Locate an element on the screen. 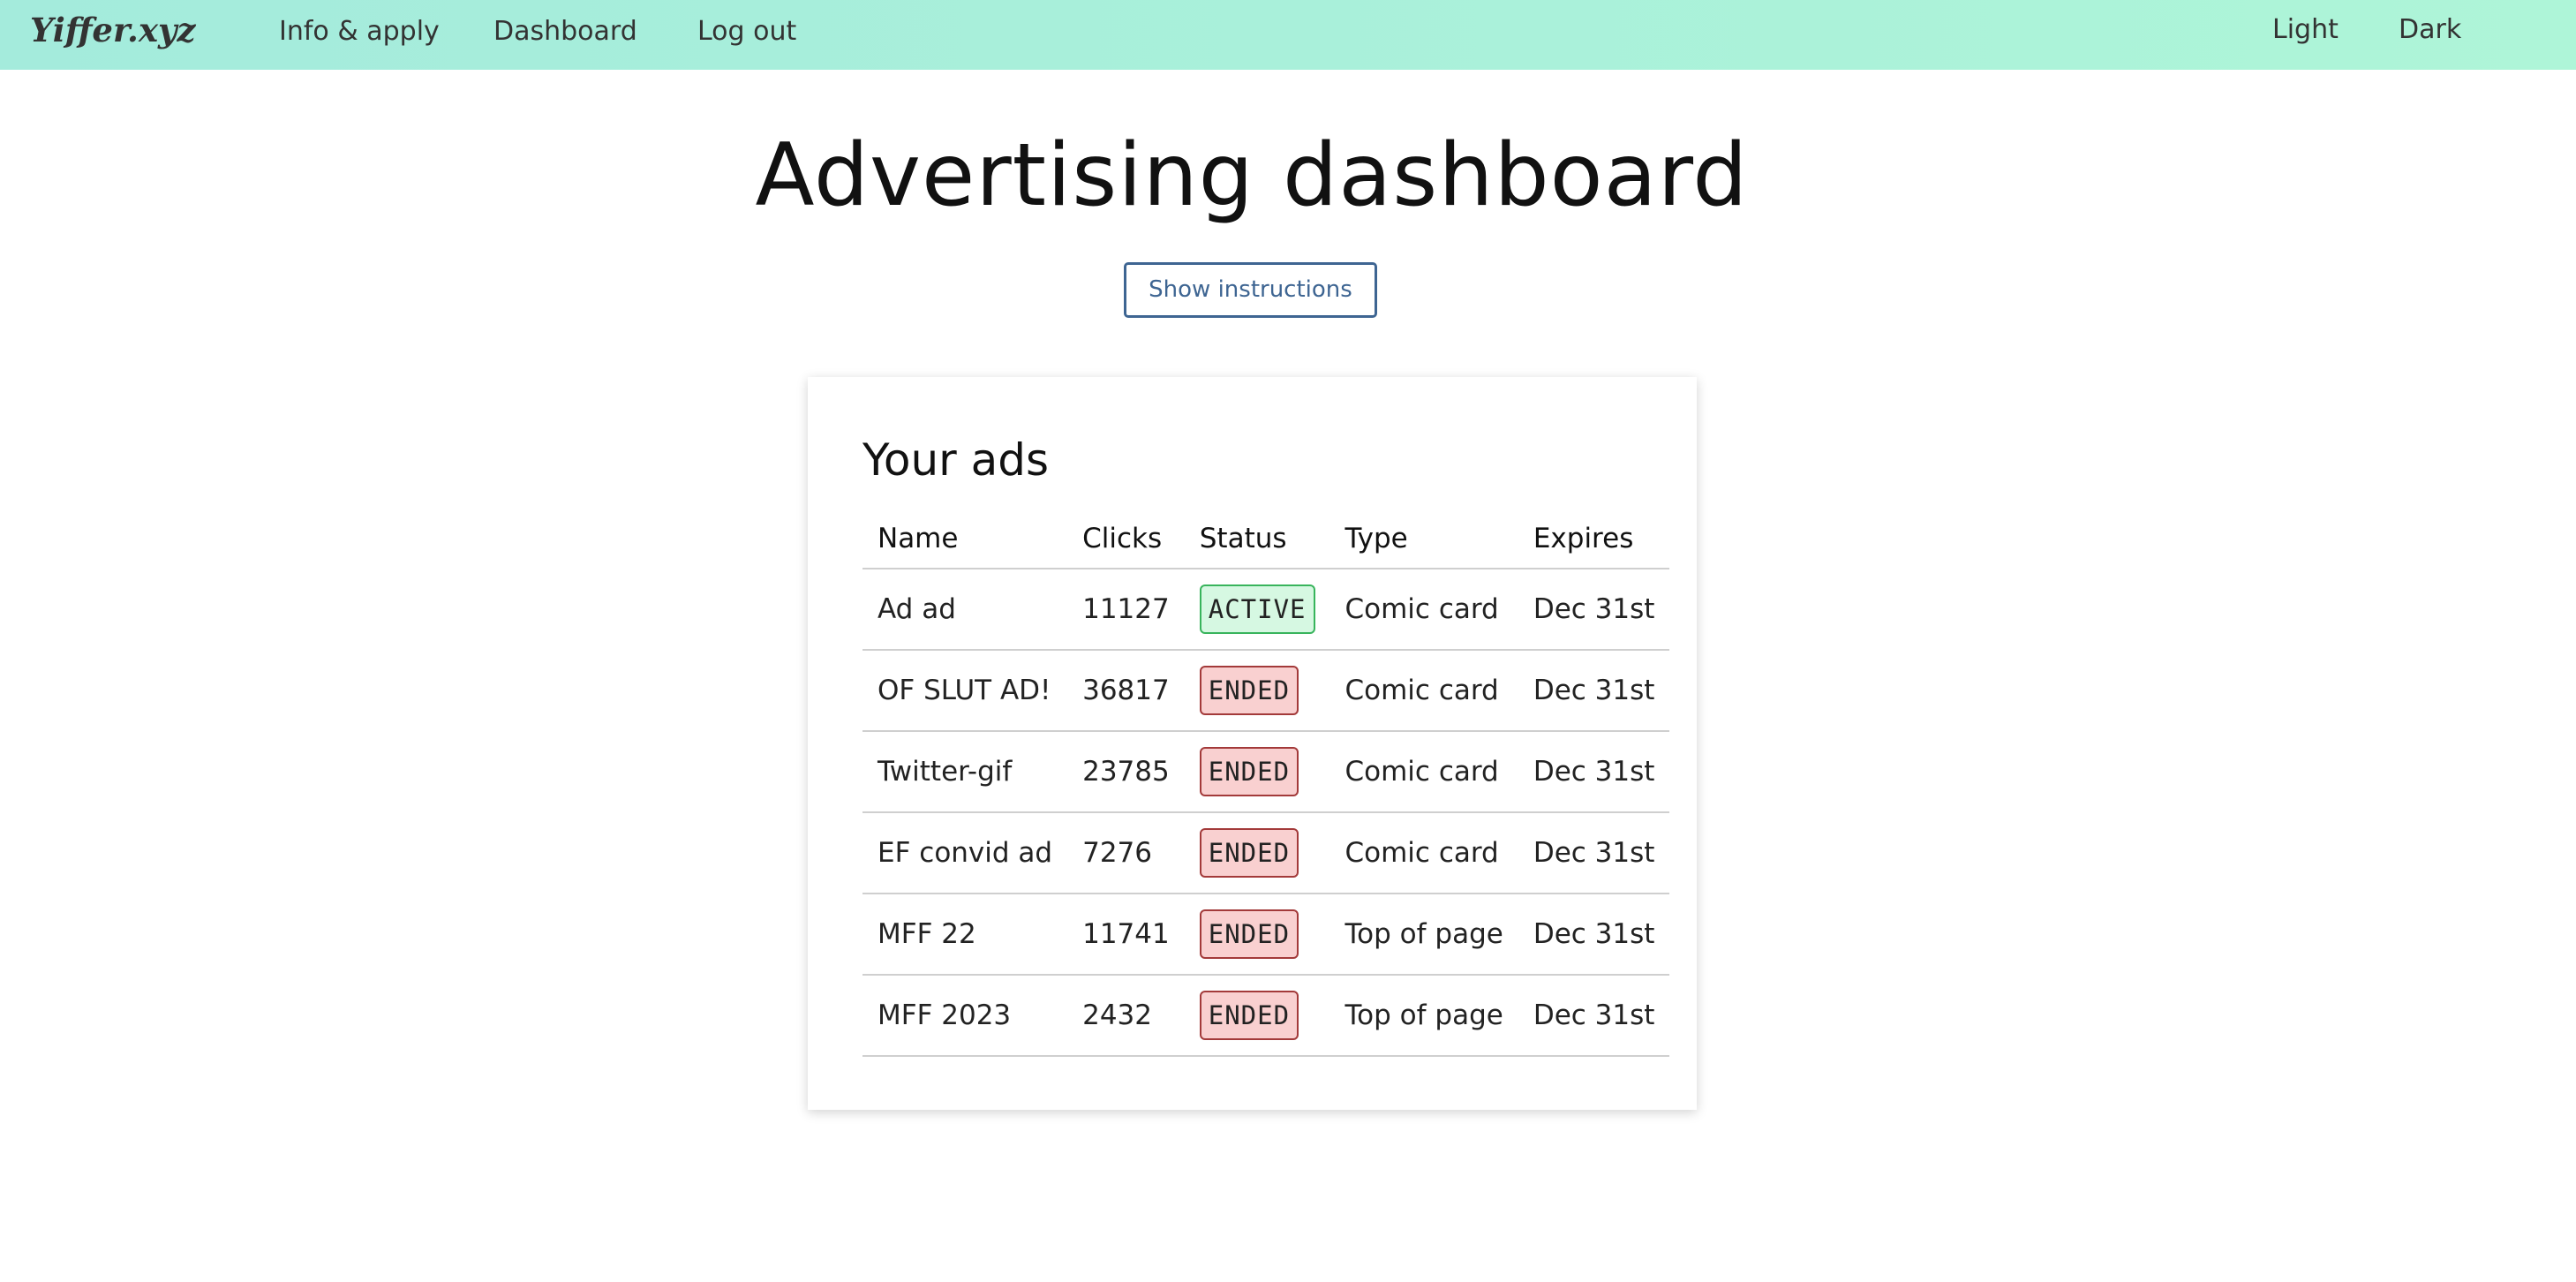 The image size is (2576, 1282). column-header-status: Status is located at coordinates (1257, 539).